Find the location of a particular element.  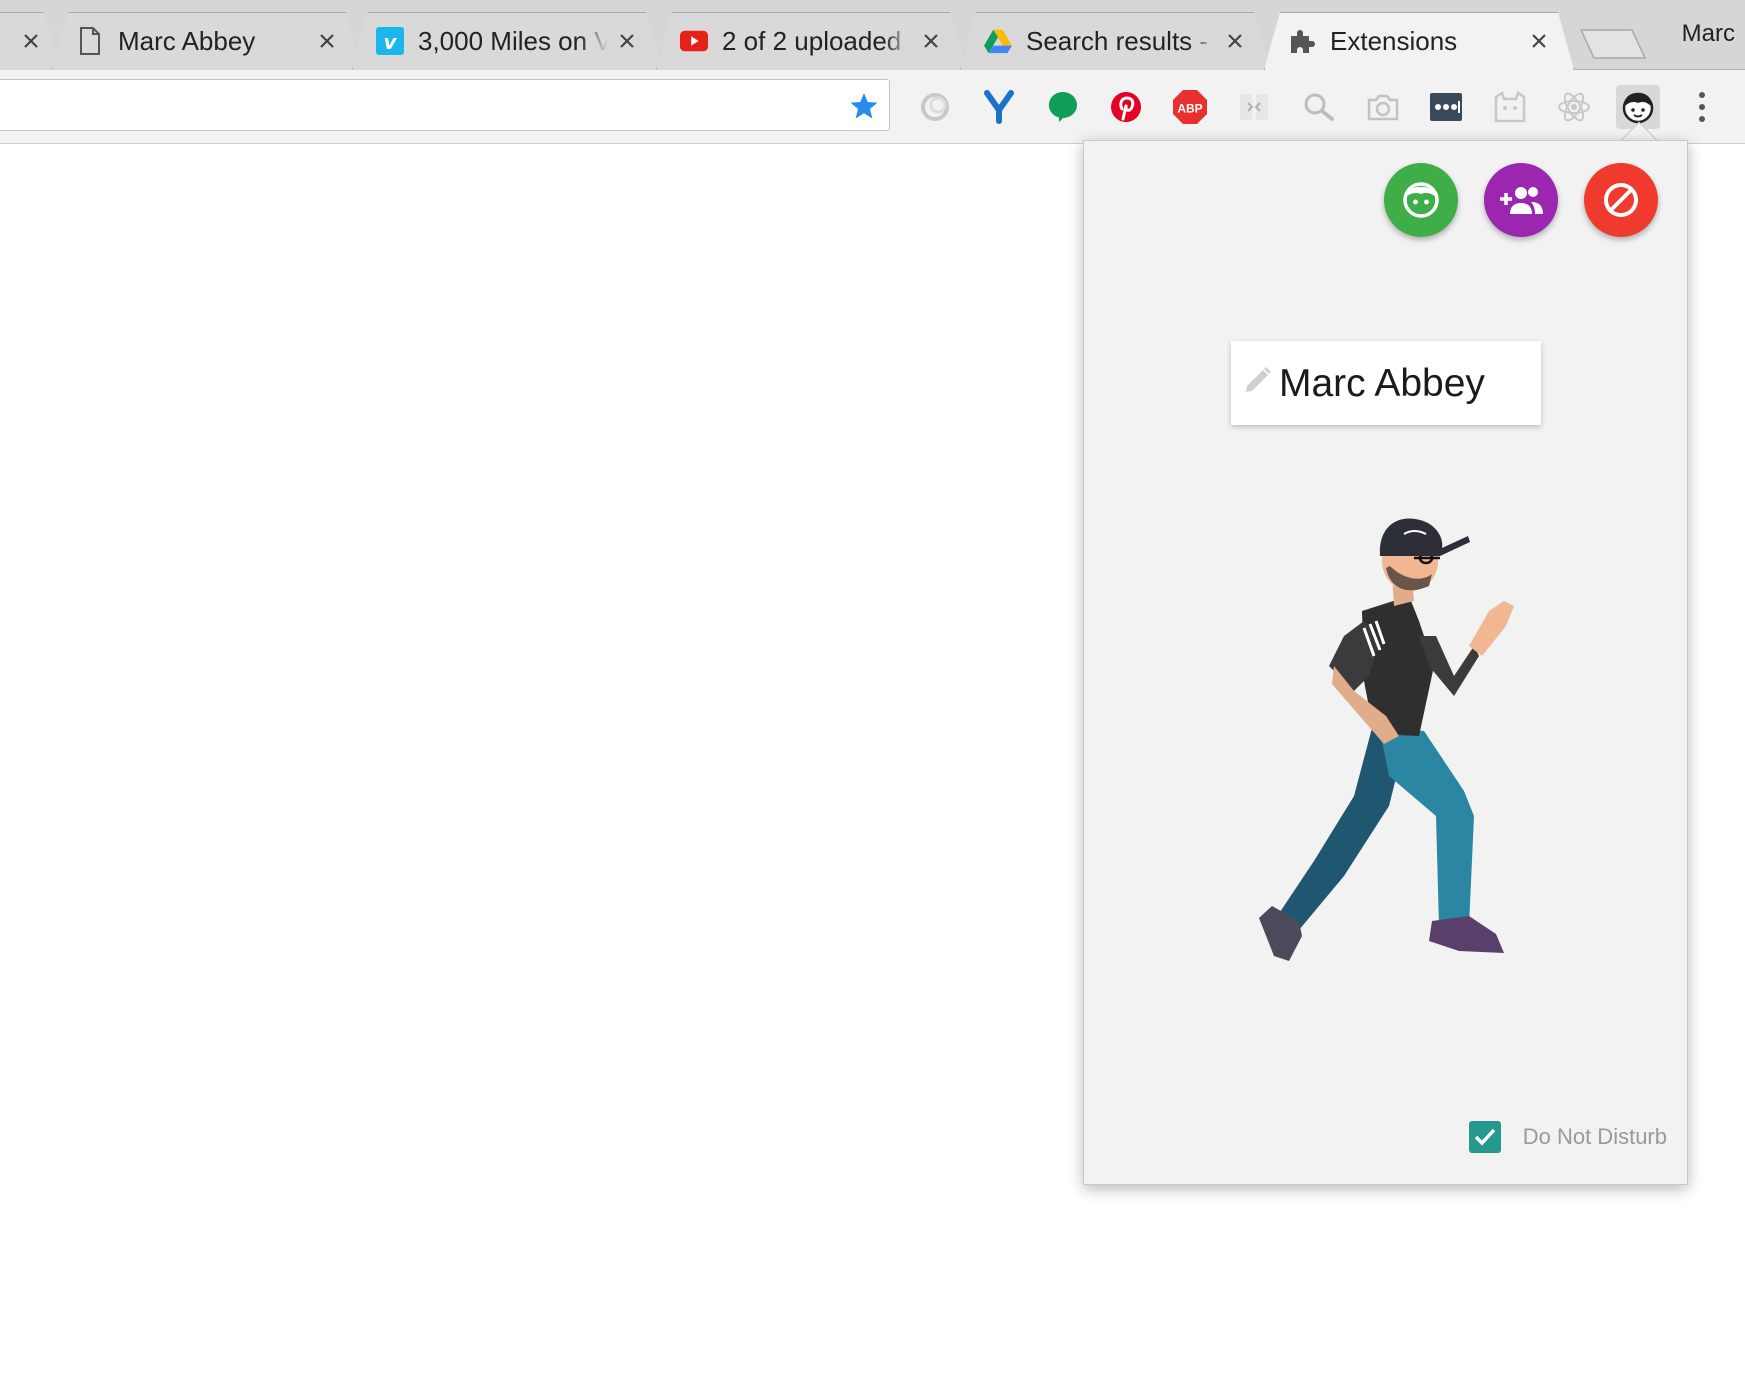

menu-icon is located at coordinates (1702, 107).